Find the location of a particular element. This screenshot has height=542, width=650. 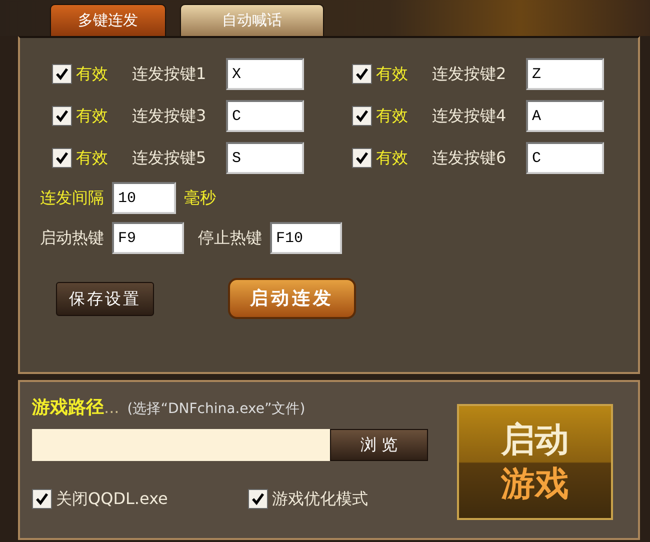

hotkey-label: 启动热键 is located at coordinates (72, 238).